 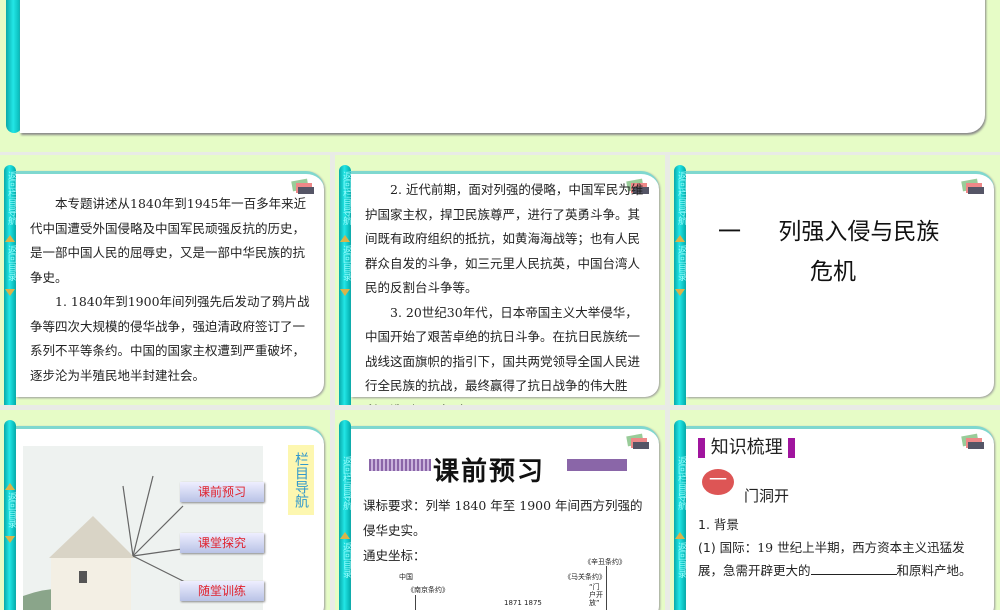 What do you see at coordinates (729, 232) in the screenshot?
I see `section-number: 一` at bounding box center [729, 232].